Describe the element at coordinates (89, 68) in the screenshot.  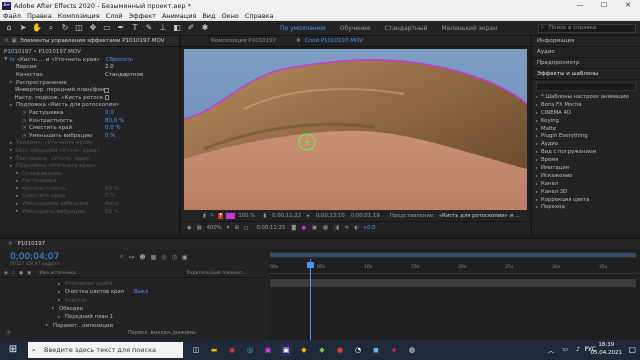
I see `effect-property-row: Версия 2.0` at that location.